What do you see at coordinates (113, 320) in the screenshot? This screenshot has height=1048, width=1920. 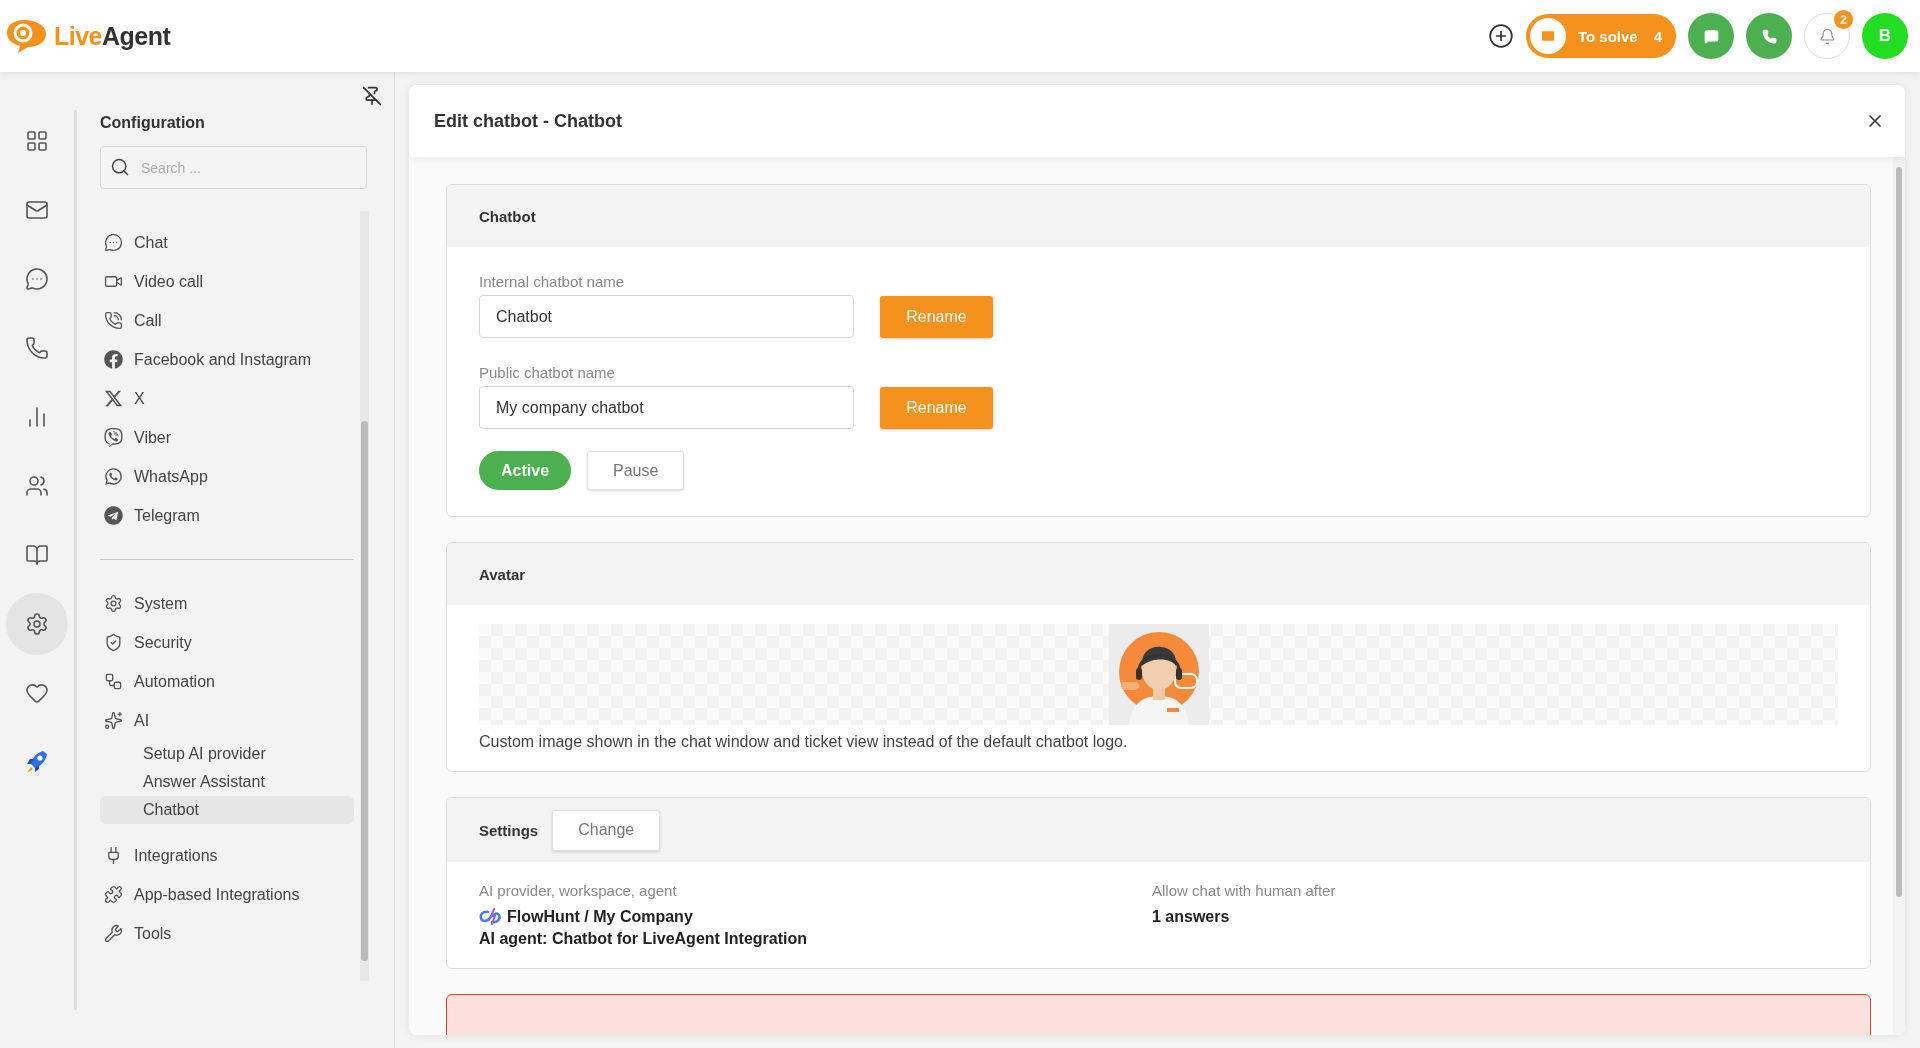 I see `phone-call-icon` at bounding box center [113, 320].